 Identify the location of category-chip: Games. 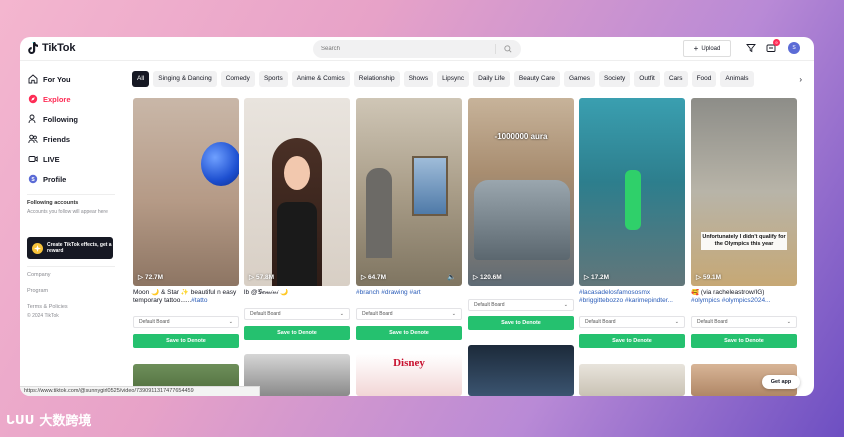
(579, 79).